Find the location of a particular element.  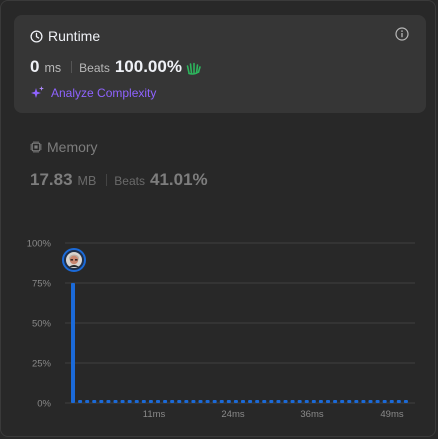

sparkle-icon is located at coordinates (37, 92).